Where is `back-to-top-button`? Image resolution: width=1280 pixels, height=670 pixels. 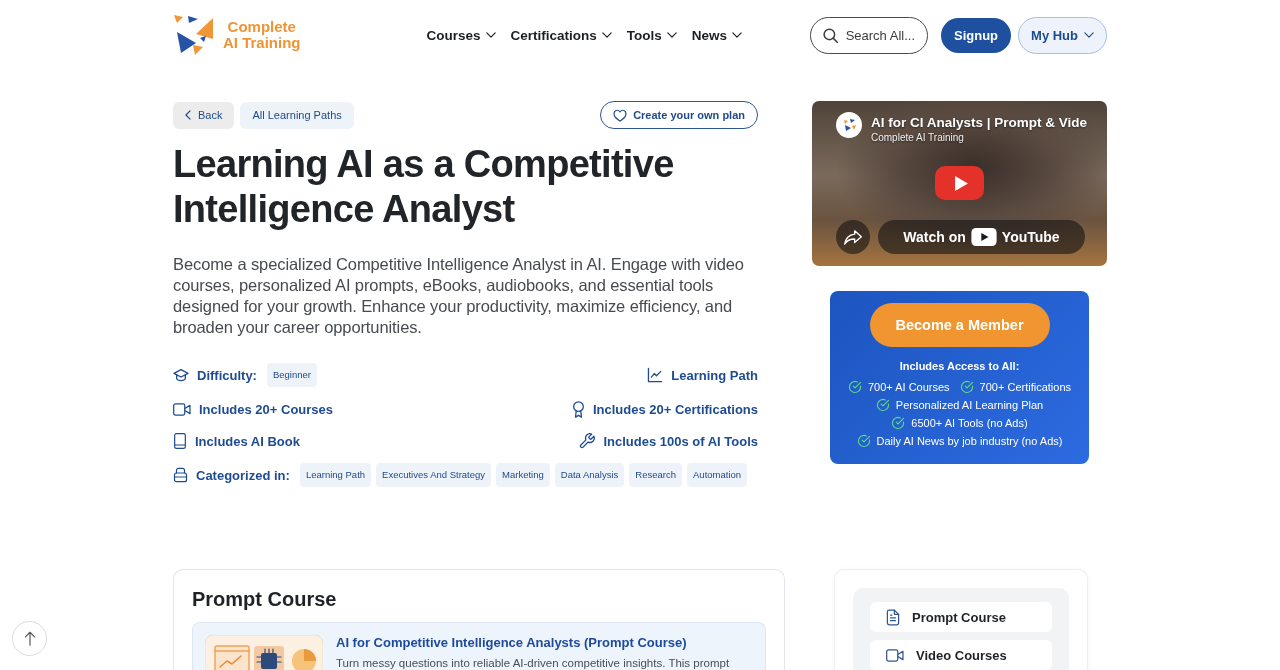
back-to-top-button is located at coordinates (29, 638).